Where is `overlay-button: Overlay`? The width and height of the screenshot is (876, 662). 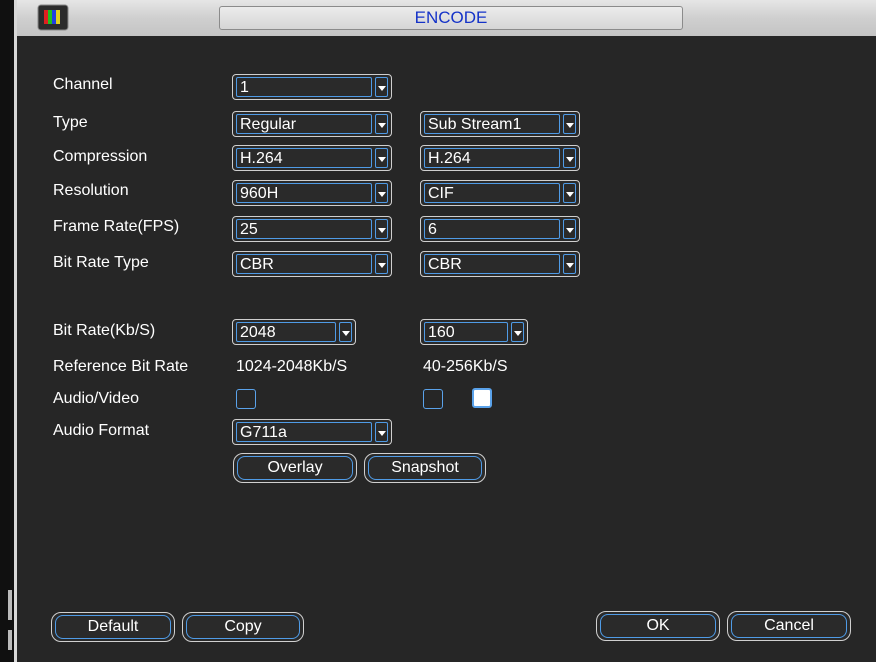
overlay-button: Overlay is located at coordinates (295, 468).